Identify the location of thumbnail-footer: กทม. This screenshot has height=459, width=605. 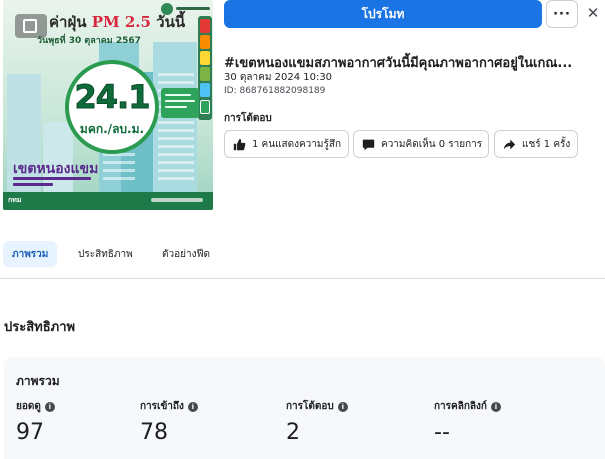
(108, 201).